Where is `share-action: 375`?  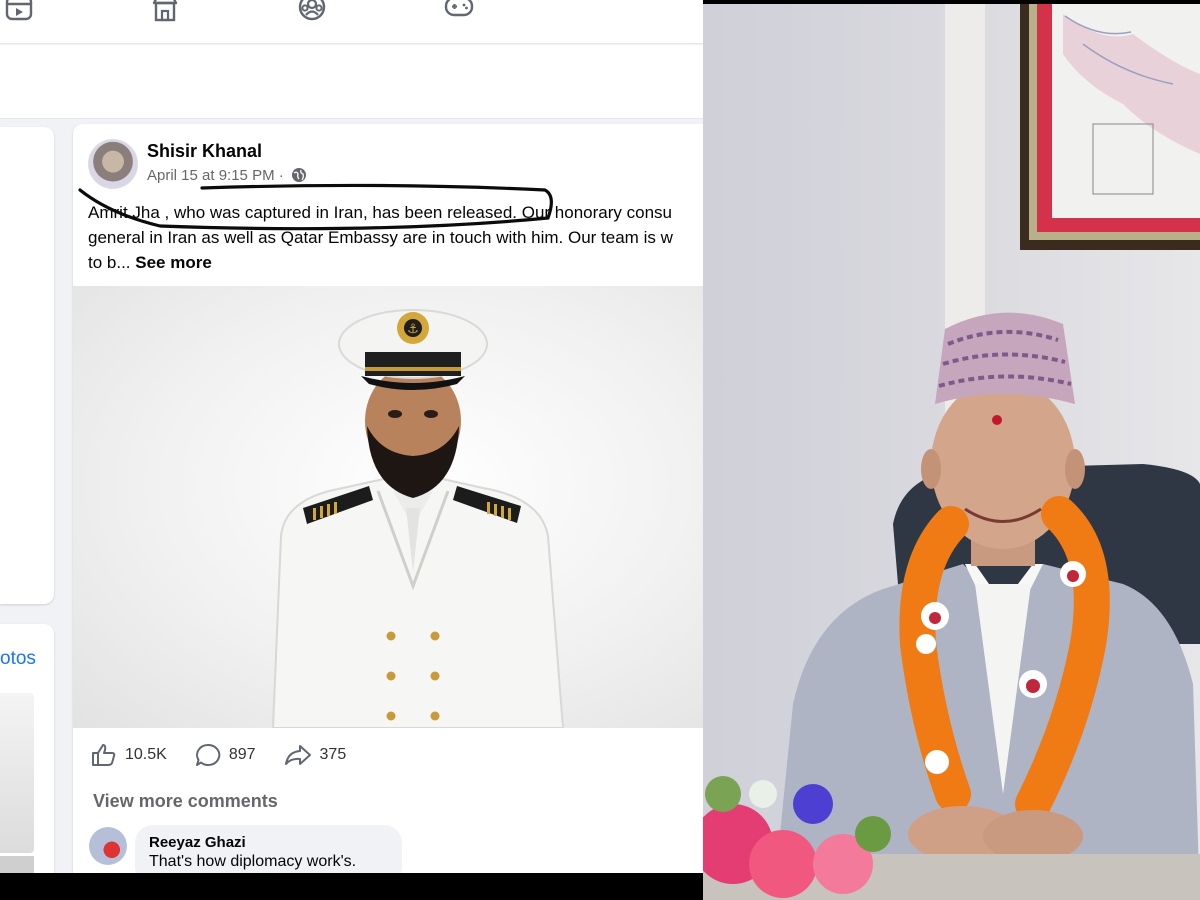 share-action: 375 is located at coordinates (315, 755).